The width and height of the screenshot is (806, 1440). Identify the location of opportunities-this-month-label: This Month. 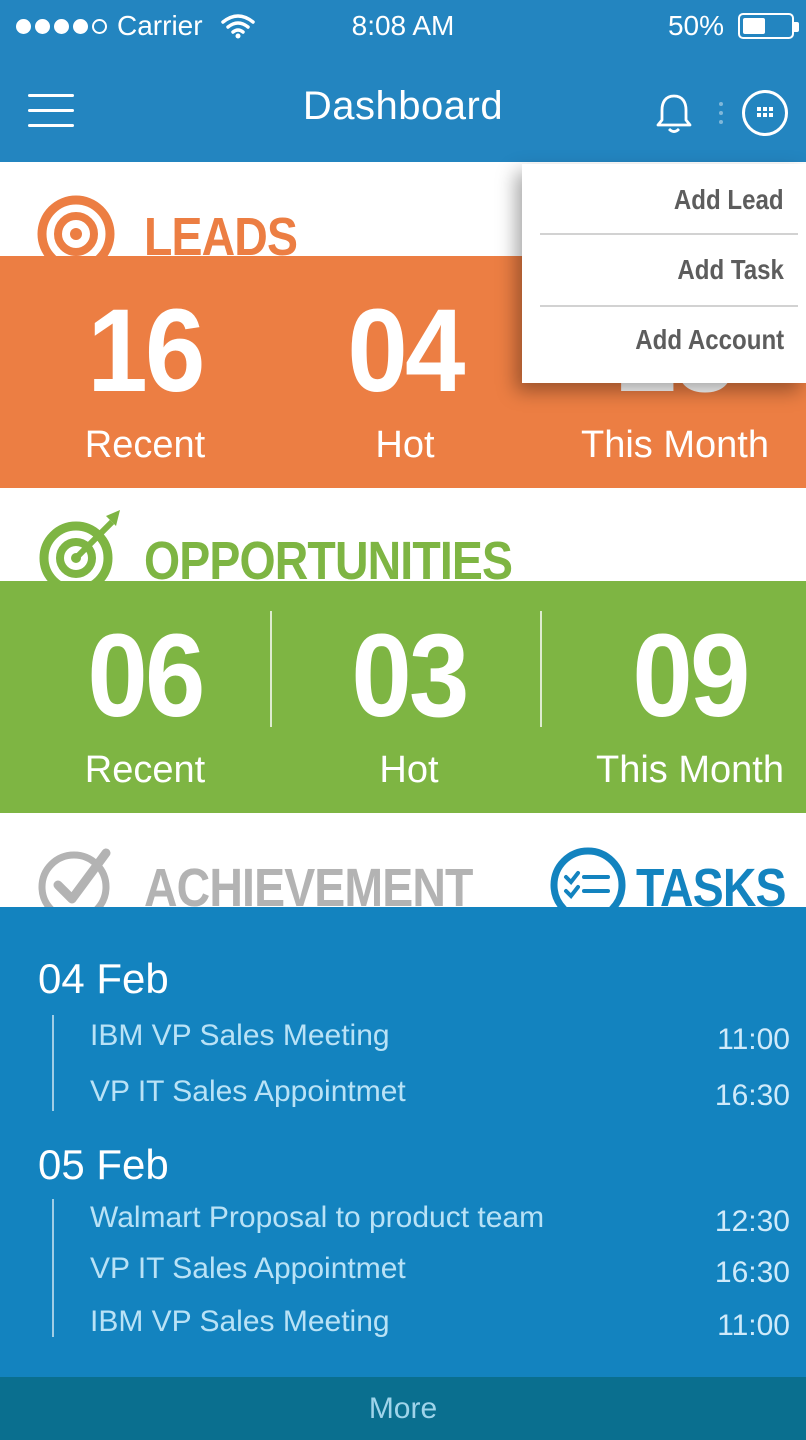
(690, 770).